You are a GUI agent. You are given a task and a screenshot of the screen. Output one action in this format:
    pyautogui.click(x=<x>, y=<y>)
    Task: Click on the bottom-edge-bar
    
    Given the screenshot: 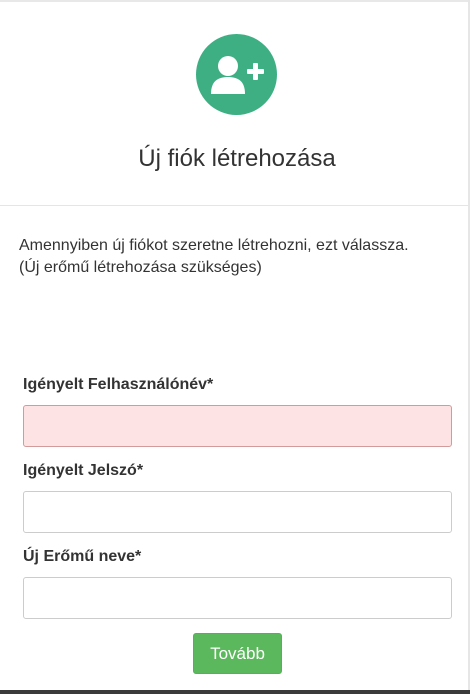 What is the action you would take?
    pyautogui.click(x=235, y=692)
    